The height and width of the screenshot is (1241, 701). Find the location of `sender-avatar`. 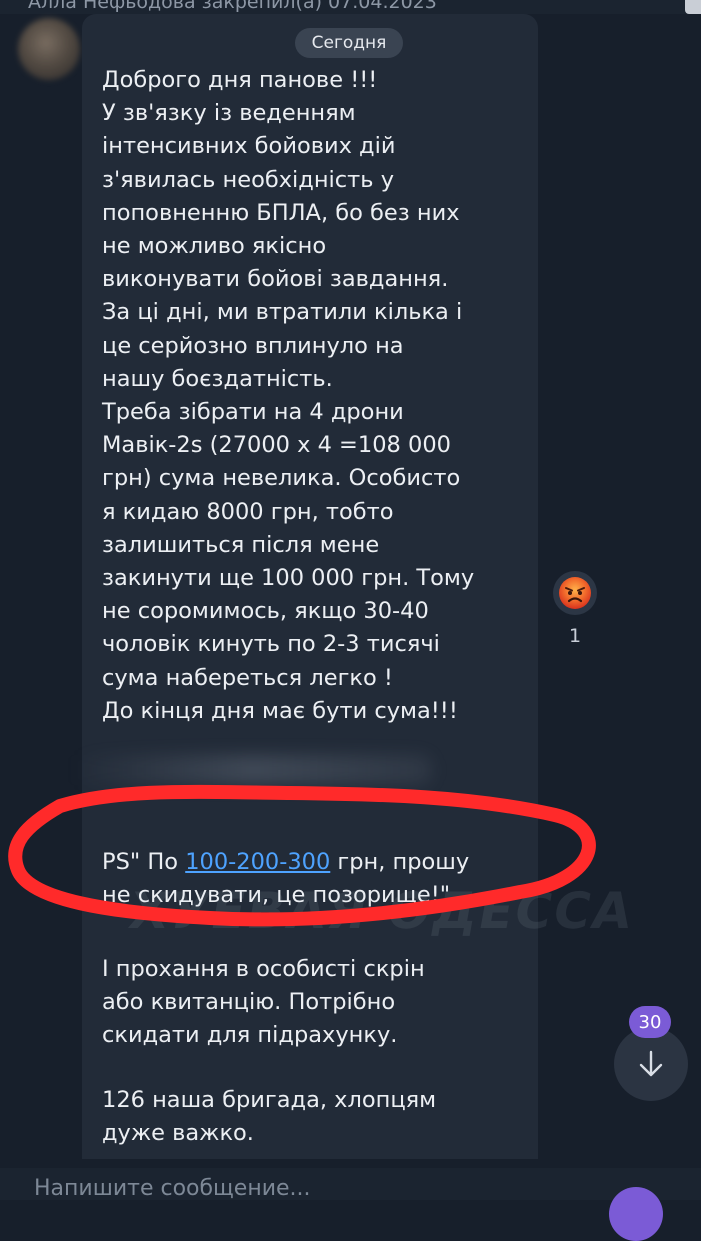

sender-avatar is located at coordinates (49, 49).